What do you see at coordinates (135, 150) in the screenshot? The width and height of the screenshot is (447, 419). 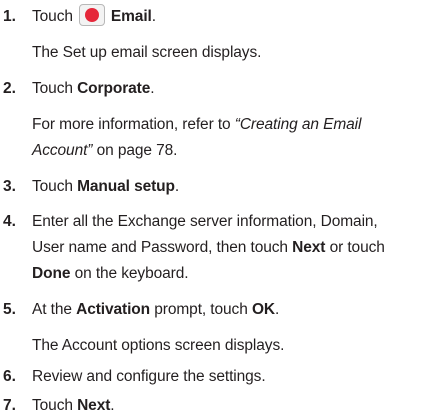 I see `reference-page: on page 78.` at bounding box center [135, 150].